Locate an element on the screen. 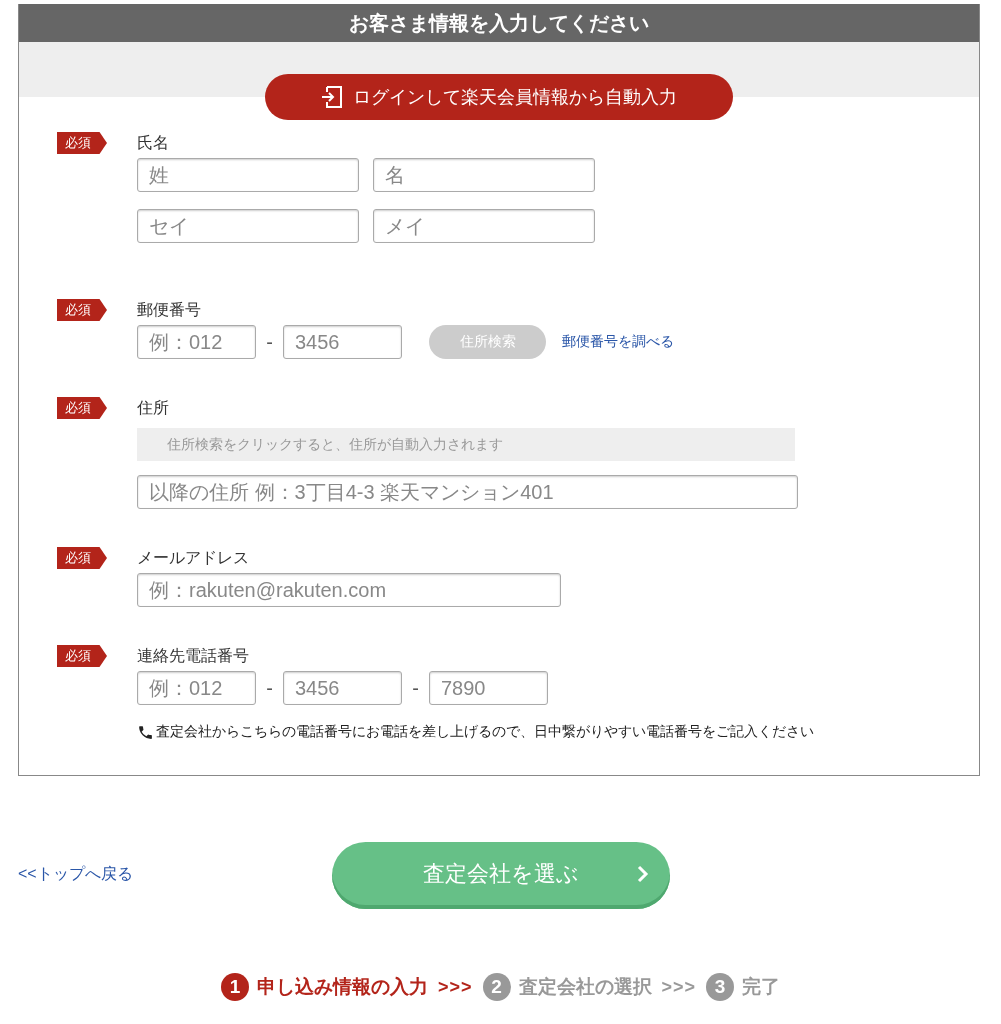 This screenshot has height=1024, width=1001. step-label: 査定会社の選択 is located at coordinates (585, 987).